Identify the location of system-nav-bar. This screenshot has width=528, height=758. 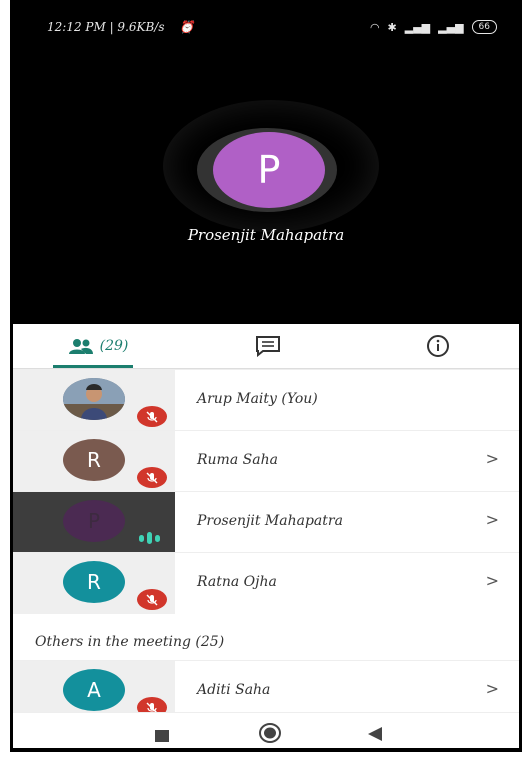
(266, 730).